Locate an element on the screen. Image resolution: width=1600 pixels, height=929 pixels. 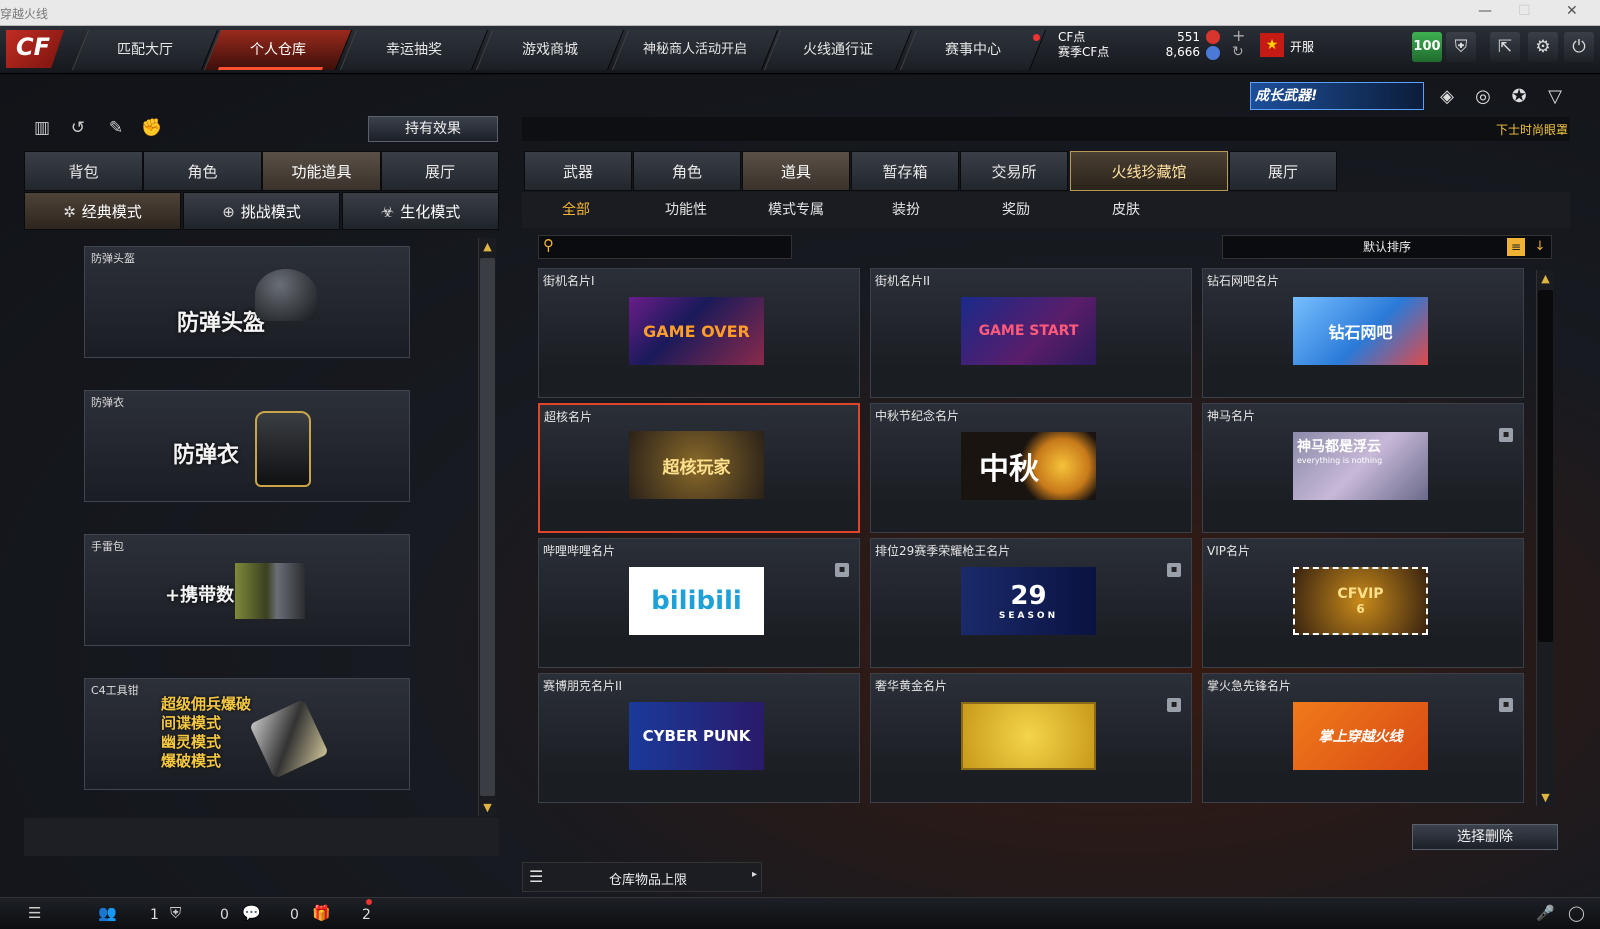
card-luxury-gold: 奢华黄金名片 ▪ is located at coordinates (1031, 738).